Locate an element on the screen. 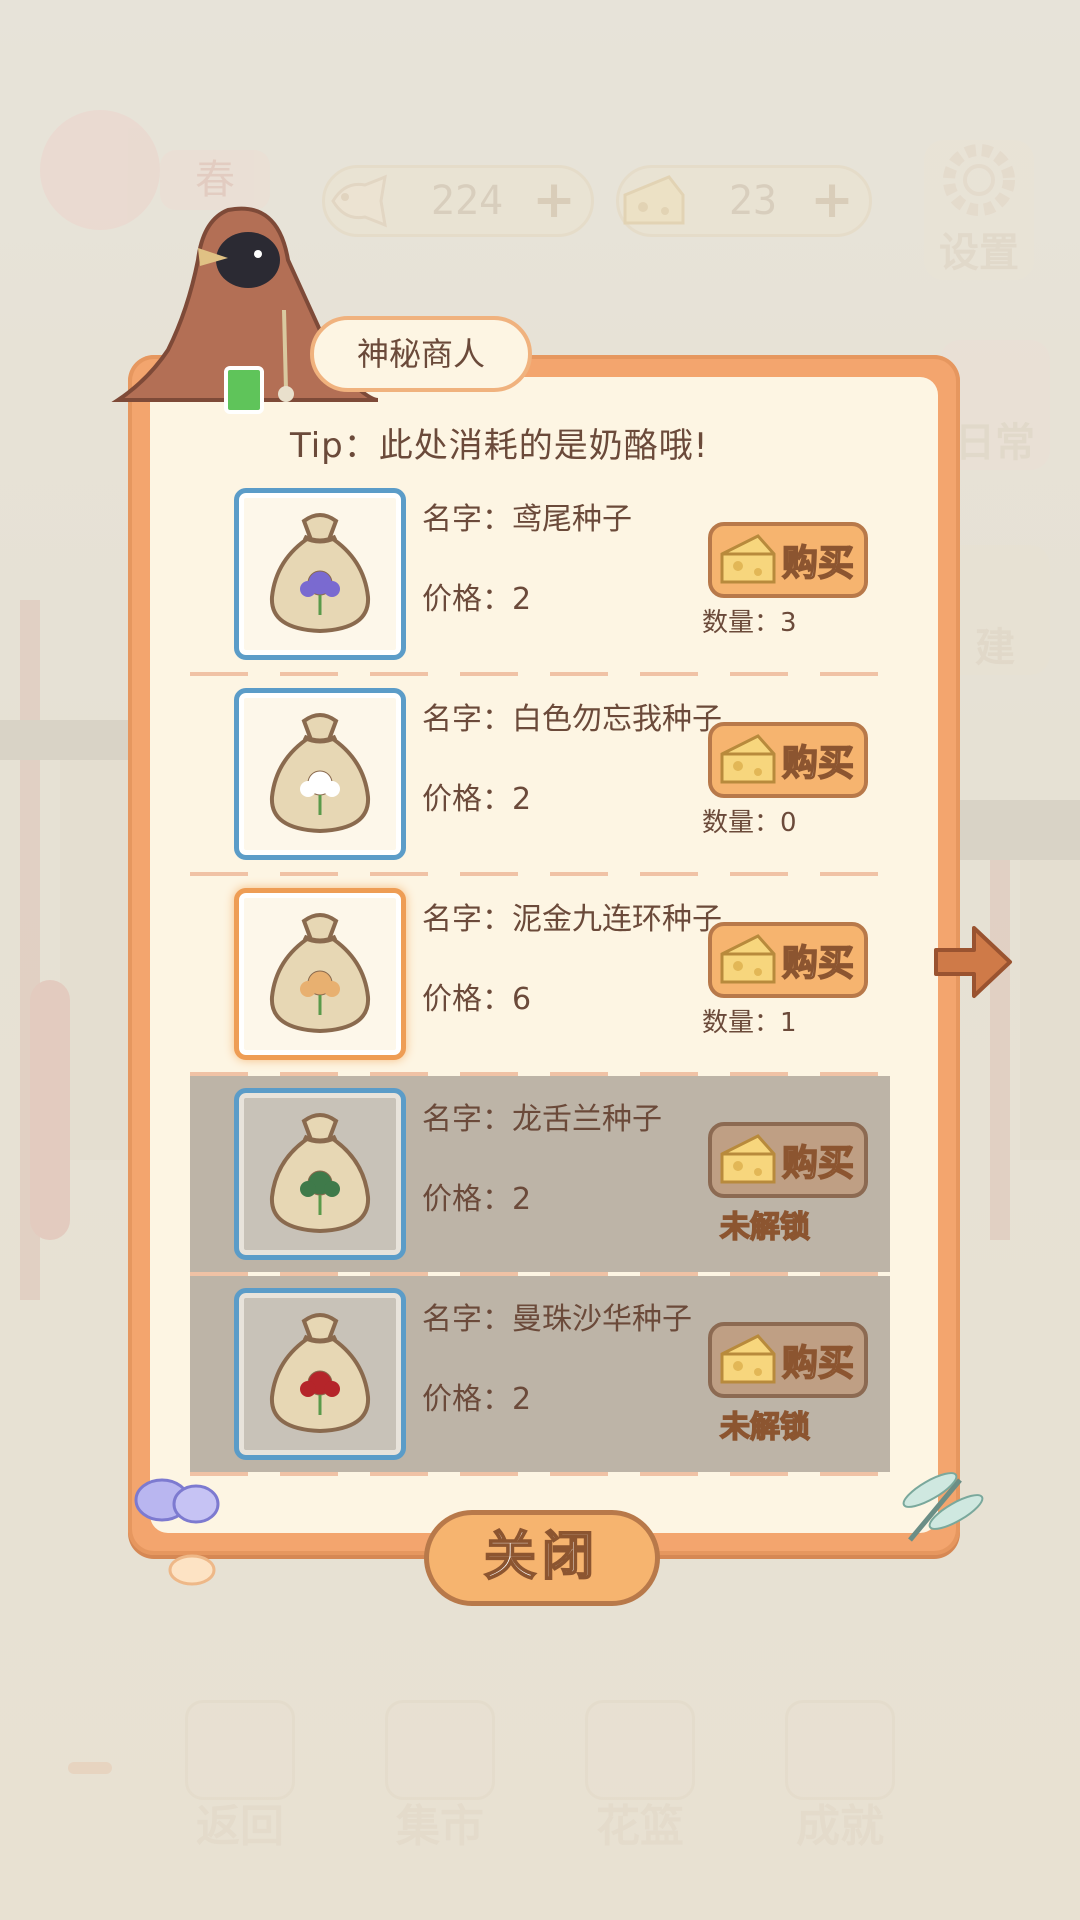 The width and height of the screenshot is (1080, 1920). item-name: 名字：白色勿忘我种子 is located at coordinates (572, 719).